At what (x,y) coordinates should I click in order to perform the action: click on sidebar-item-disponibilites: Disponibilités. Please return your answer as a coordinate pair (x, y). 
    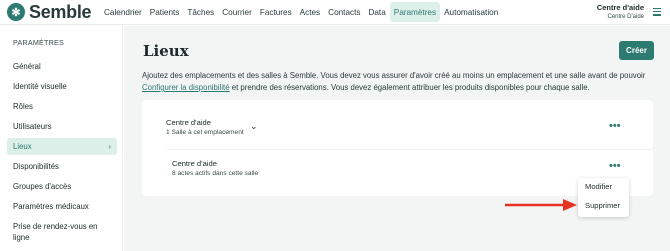
    Looking at the image, I should click on (62, 166).